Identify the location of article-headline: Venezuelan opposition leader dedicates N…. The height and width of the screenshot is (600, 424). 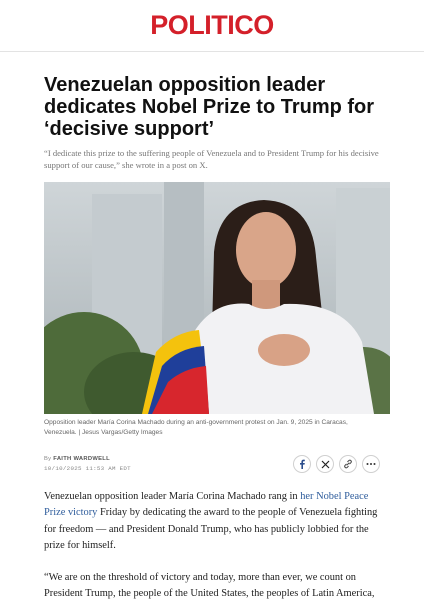
(209, 107).